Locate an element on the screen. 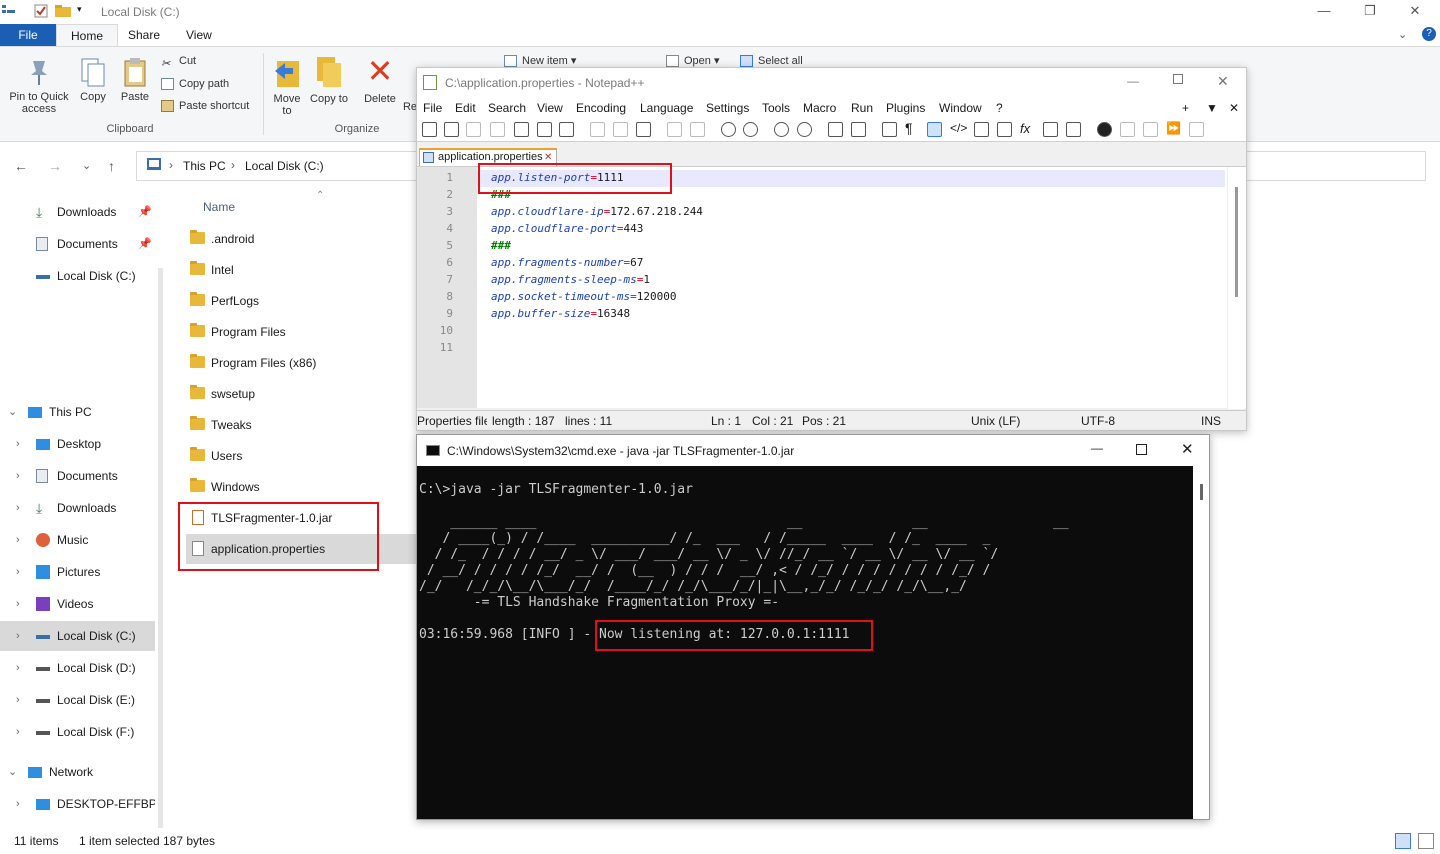 The width and height of the screenshot is (1440, 854). nav-this-pc: ⌄ This PC is located at coordinates (77, 412).